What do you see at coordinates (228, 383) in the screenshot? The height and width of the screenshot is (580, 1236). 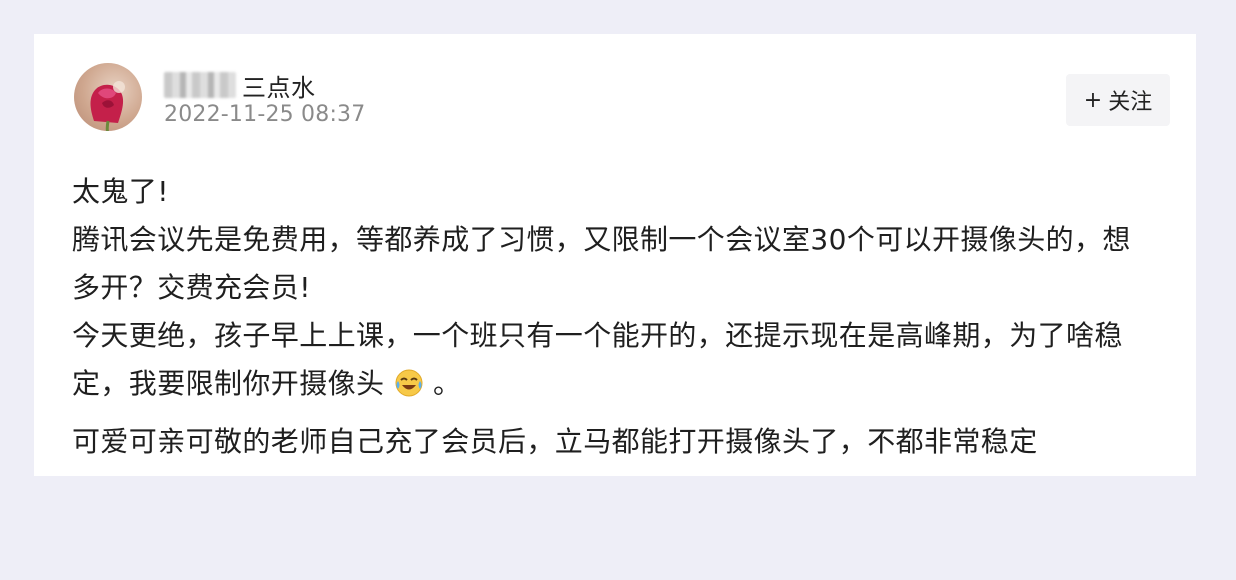 I see `post-line-text: 定，我要限制你开摄像头` at bounding box center [228, 383].